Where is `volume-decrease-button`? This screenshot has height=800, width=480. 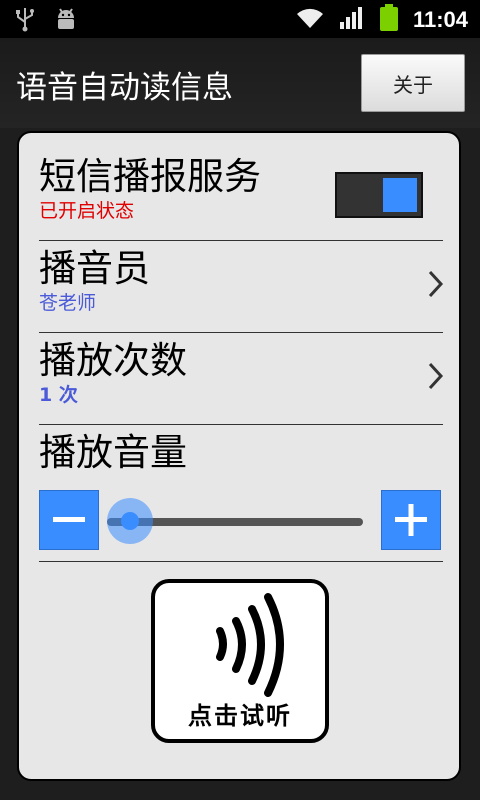 volume-decrease-button is located at coordinates (69, 520).